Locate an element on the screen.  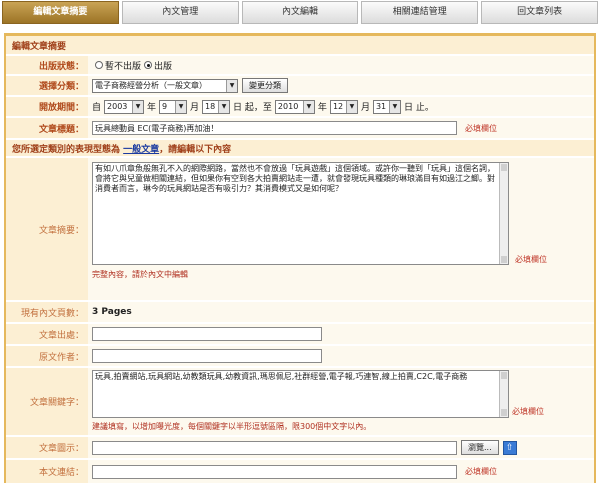
summary-scrollbar is located at coordinates (503, 213).